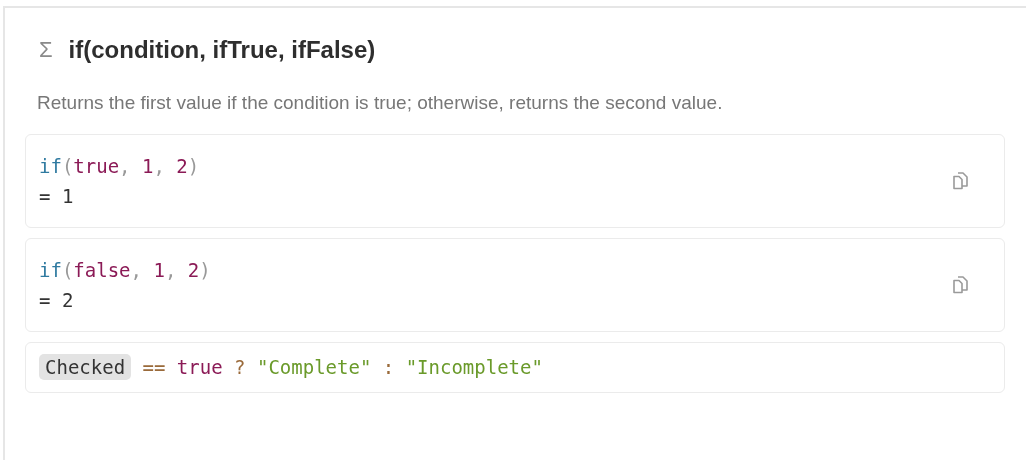 The image size is (1026, 460). Describe the element at coordinates (85, 367) in the screenshot. I see `property-chip: Checked` at that location.